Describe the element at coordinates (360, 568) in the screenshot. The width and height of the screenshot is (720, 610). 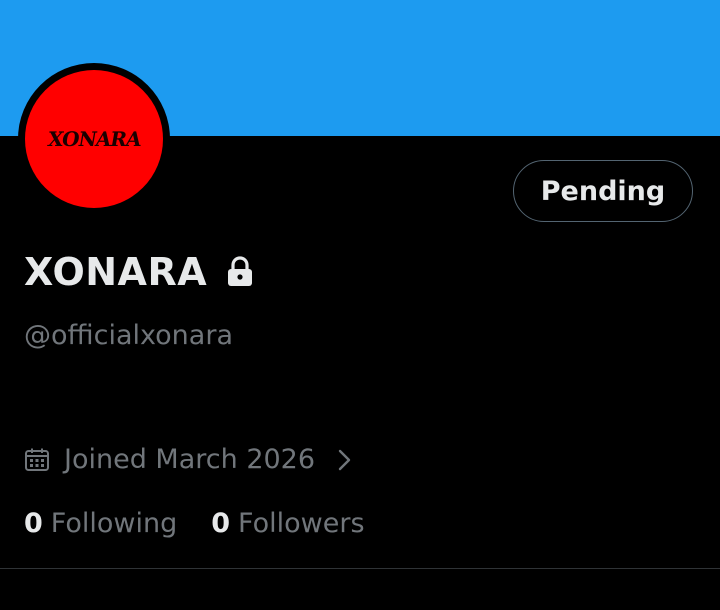
I see `divider` at that location.